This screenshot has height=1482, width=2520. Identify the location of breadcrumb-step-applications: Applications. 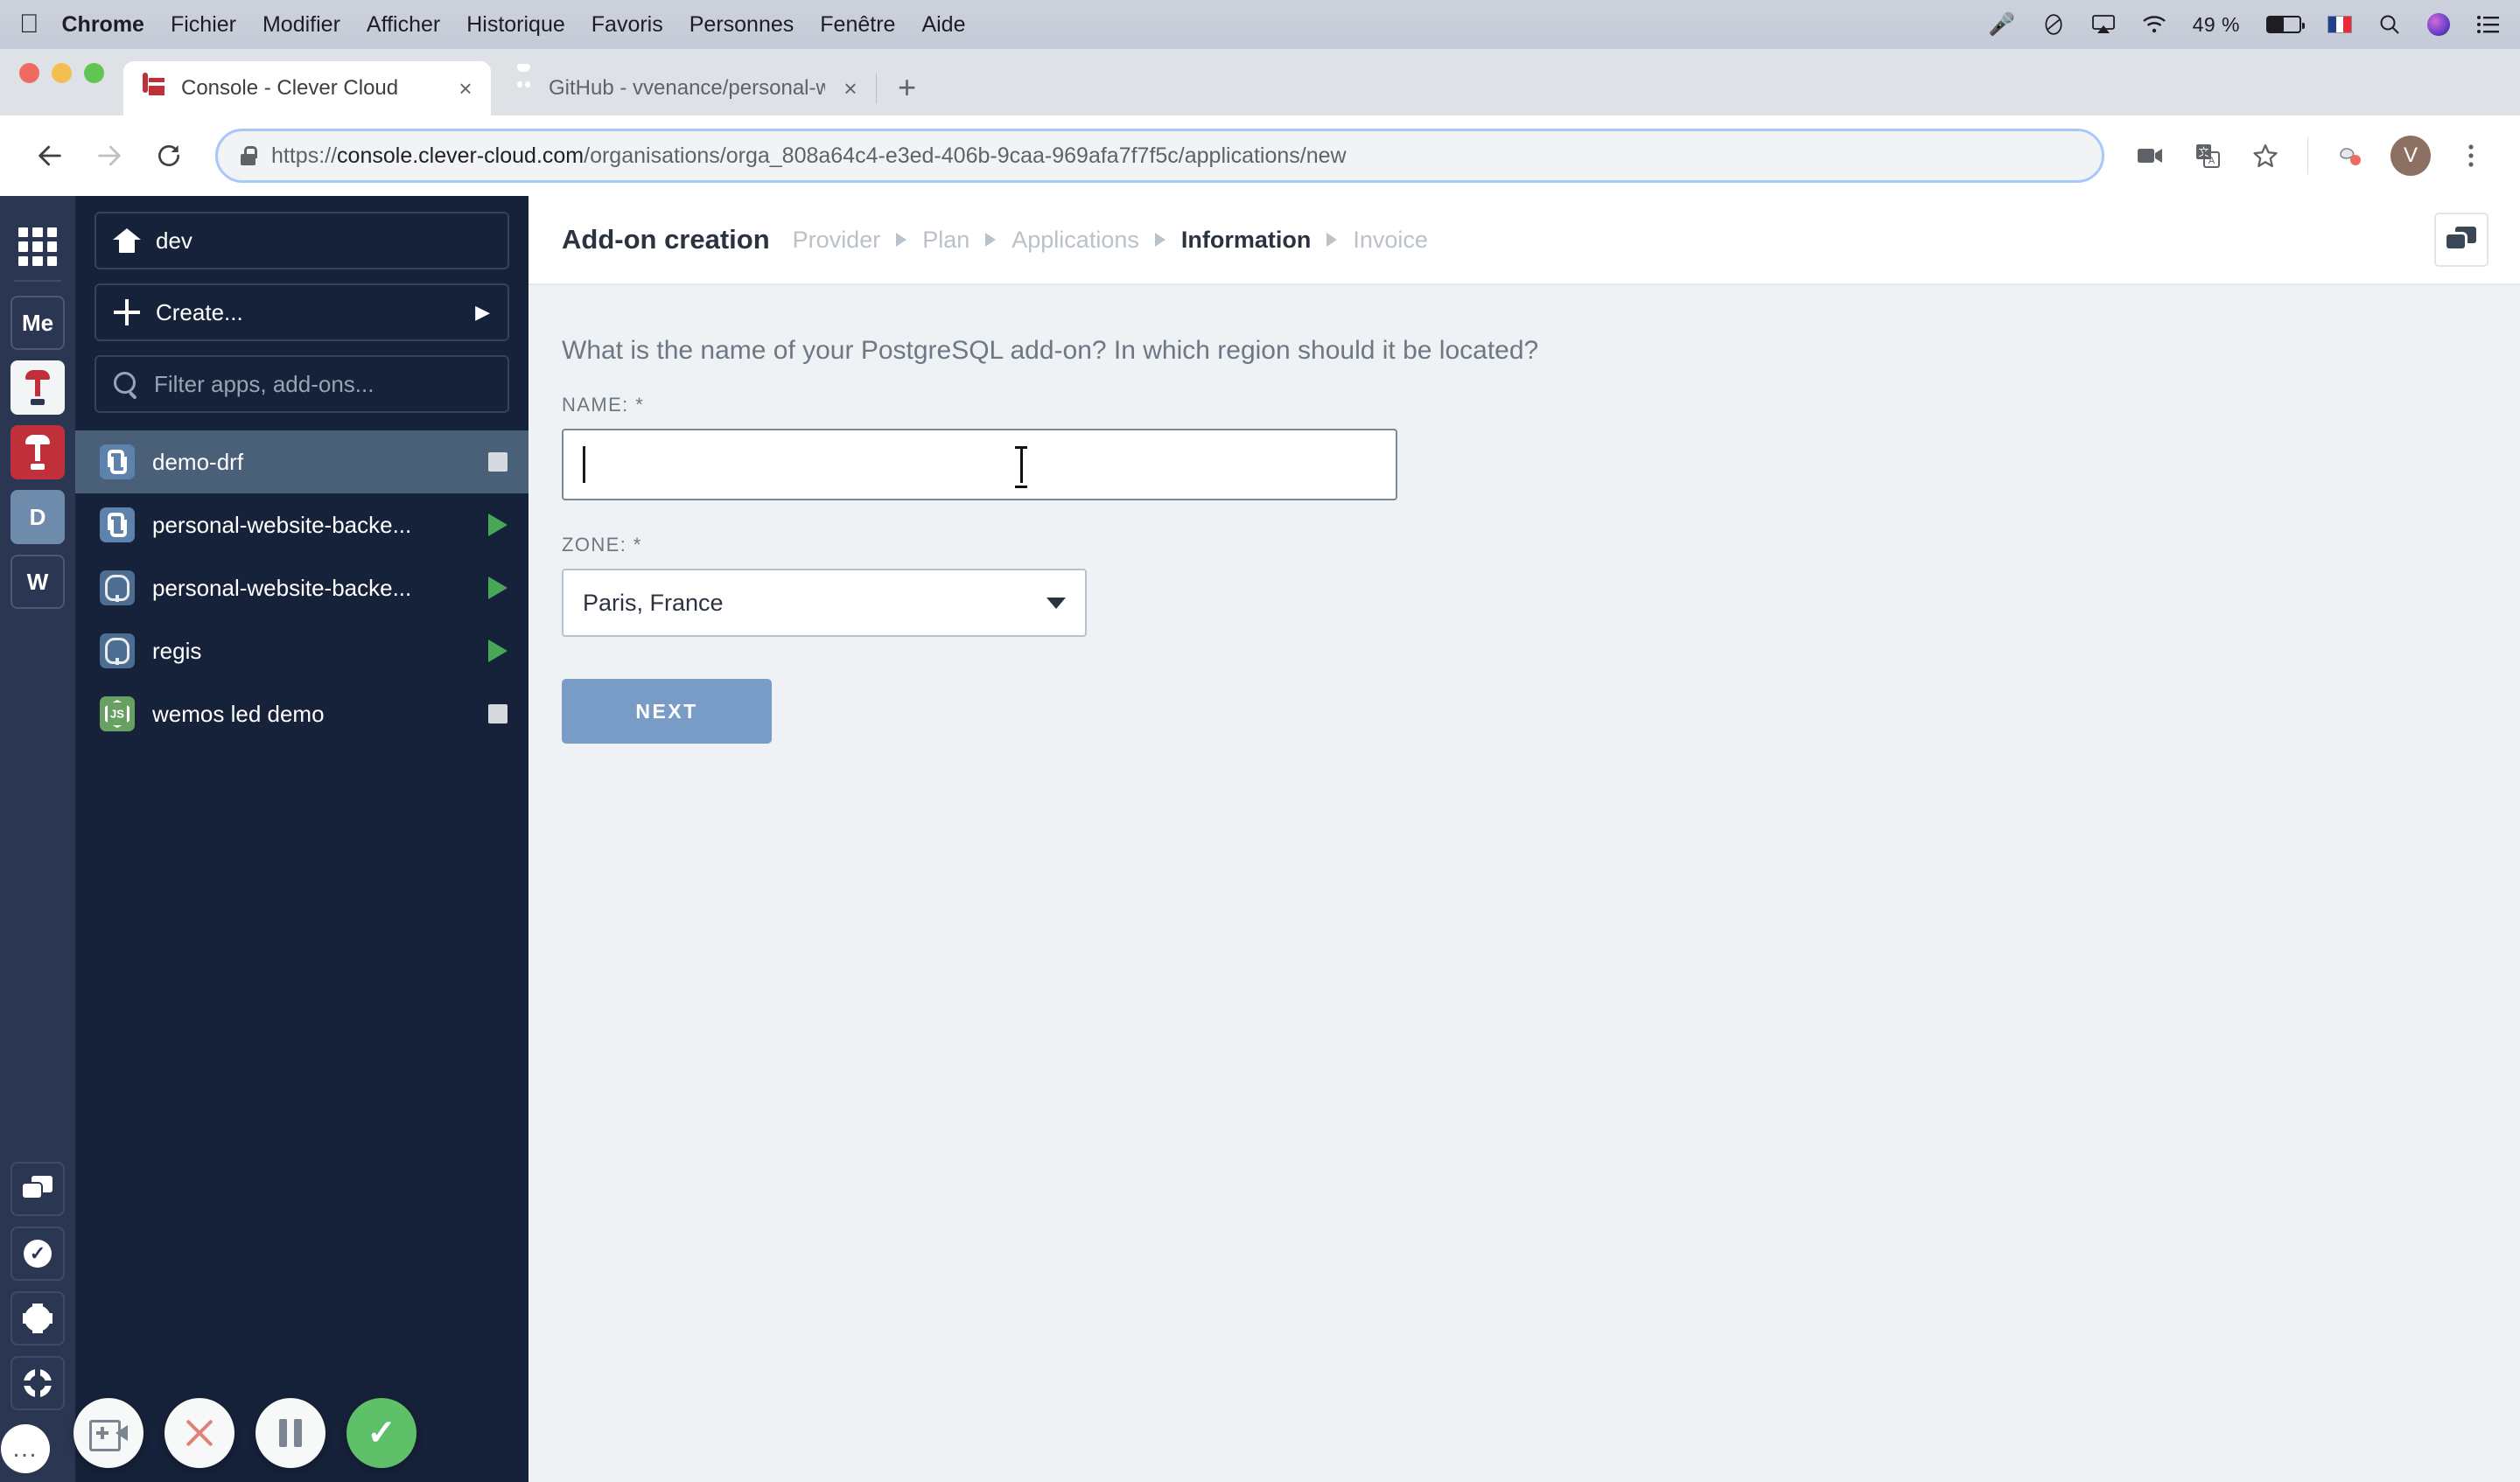
(1075, 240).